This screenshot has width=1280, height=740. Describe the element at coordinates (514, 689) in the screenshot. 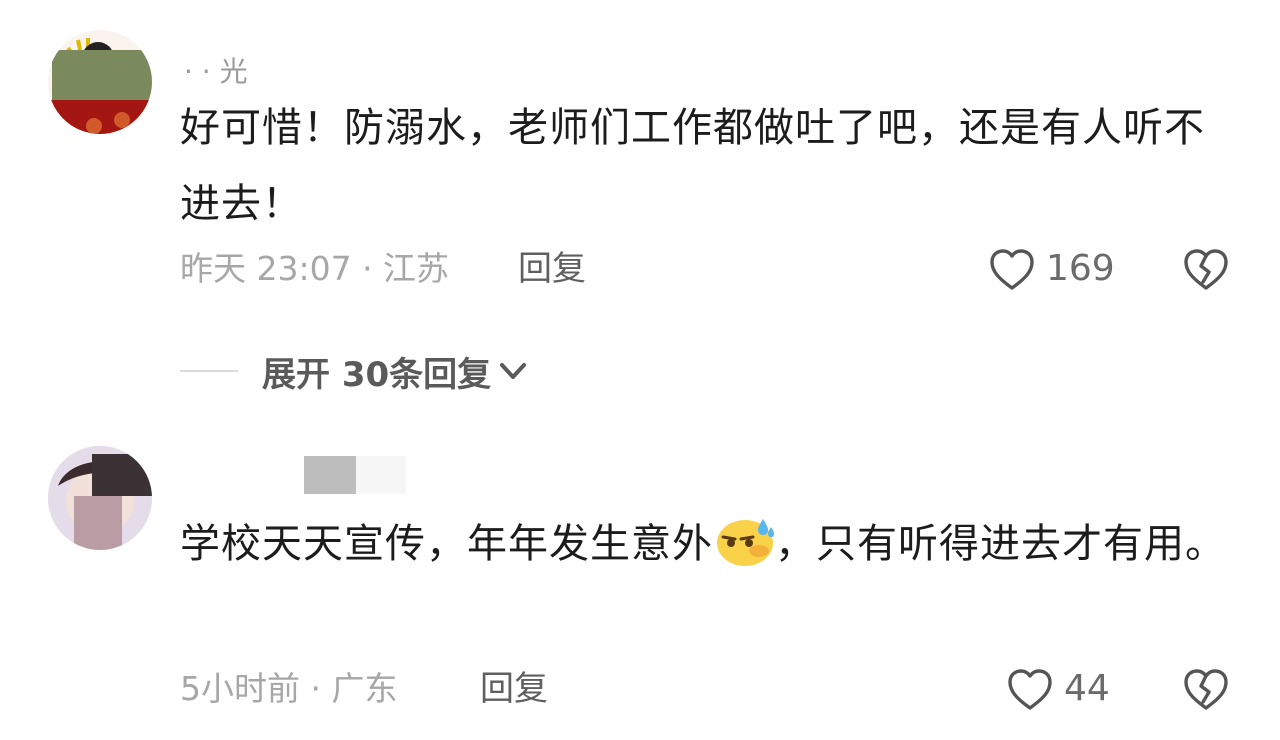

I see `reply-button: 回复` at that location.